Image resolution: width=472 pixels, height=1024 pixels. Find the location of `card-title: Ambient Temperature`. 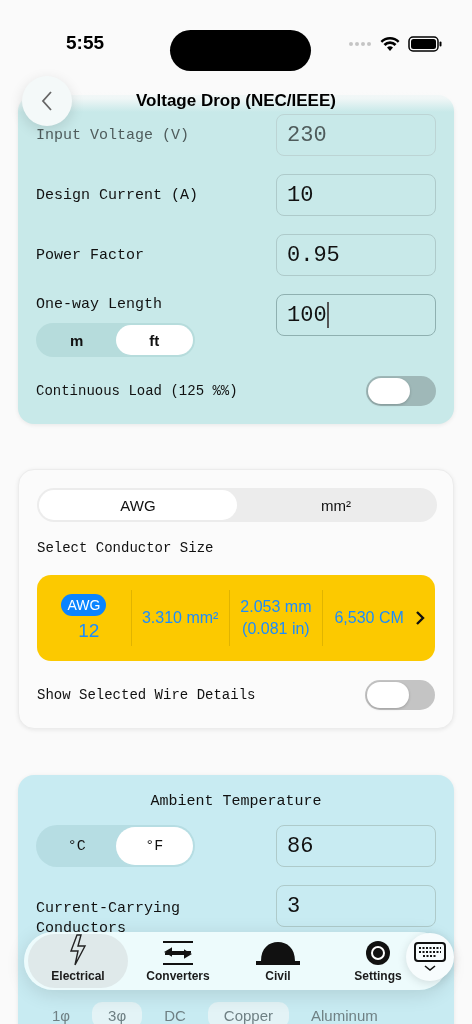

card-title: Ambient Temperature is located at coordinates (236, 801).